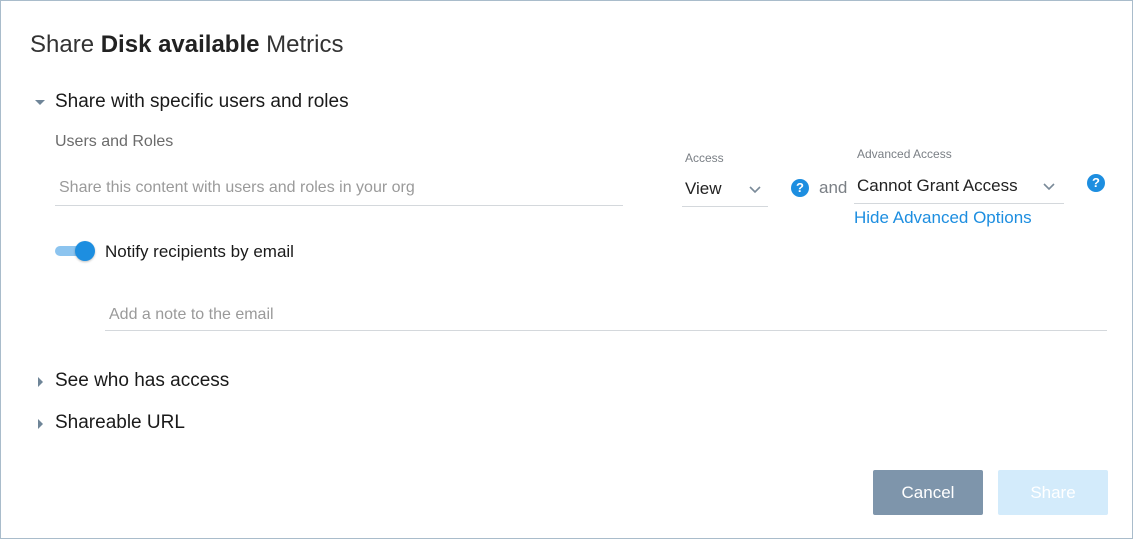  What do you see at coordinates (928, 492) in the screenshot?
I see `cancel-button: Cancel` at bounding box center [928, 492].